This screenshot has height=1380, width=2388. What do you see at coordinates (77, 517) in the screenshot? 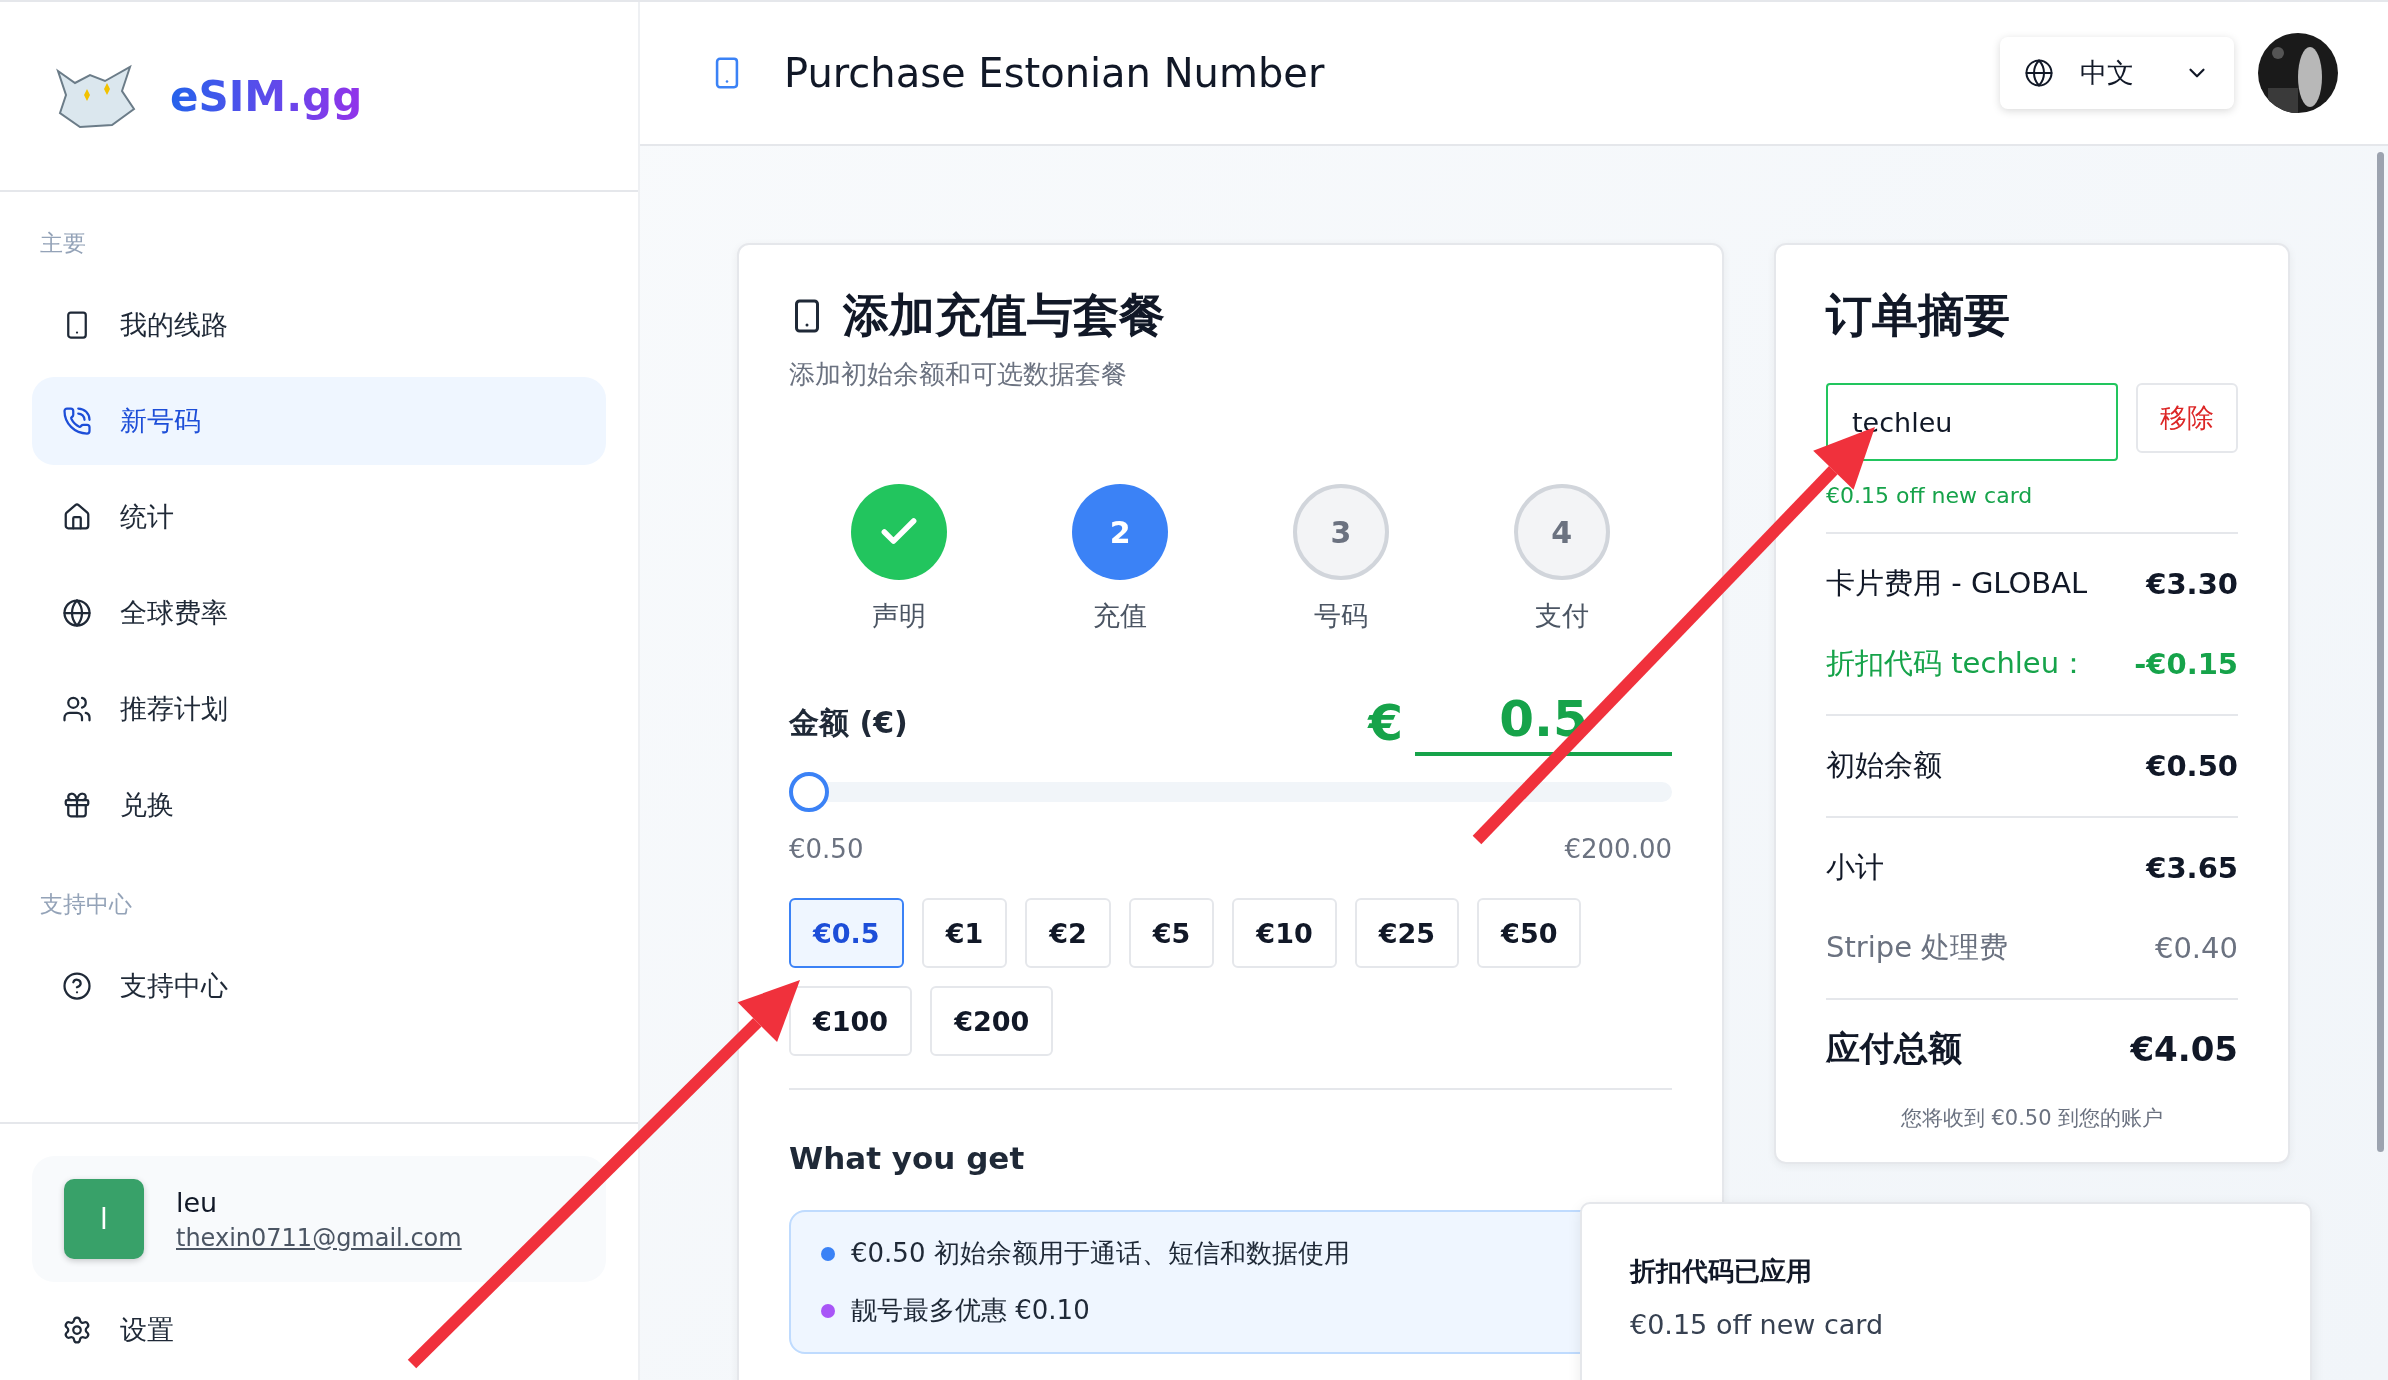
I see `house-icon` at bounding box center [77, 517].